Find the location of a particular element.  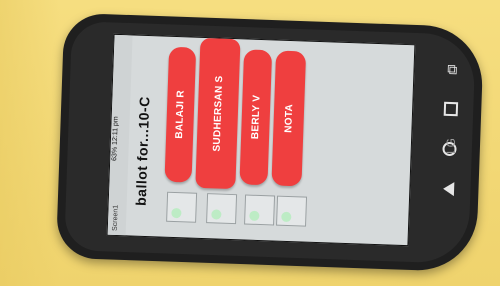

app-screen-name: Screen1 is located at coordinates (115, 218).